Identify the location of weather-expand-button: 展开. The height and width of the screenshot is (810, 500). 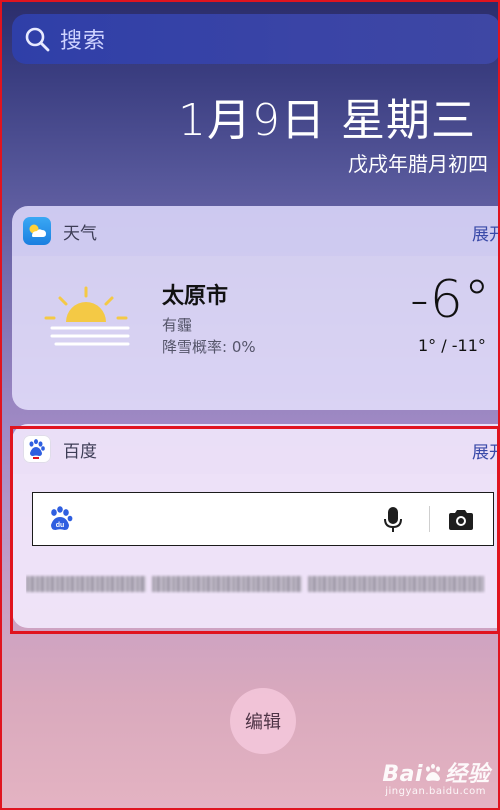
(486, 232).